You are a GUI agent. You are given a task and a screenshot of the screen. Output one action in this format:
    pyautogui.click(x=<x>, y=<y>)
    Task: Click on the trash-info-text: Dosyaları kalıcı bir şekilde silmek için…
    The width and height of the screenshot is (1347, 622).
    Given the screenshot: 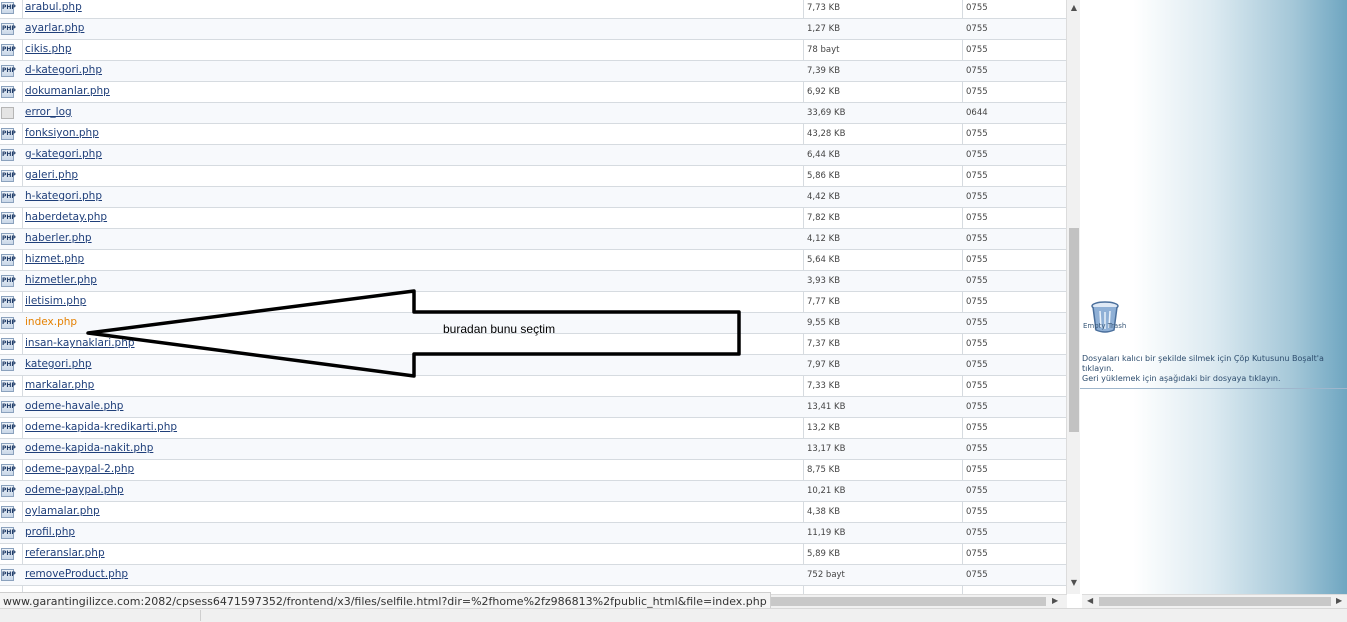 What is the action you would take?
    pyautogui.click(x=1214, y=369)
    